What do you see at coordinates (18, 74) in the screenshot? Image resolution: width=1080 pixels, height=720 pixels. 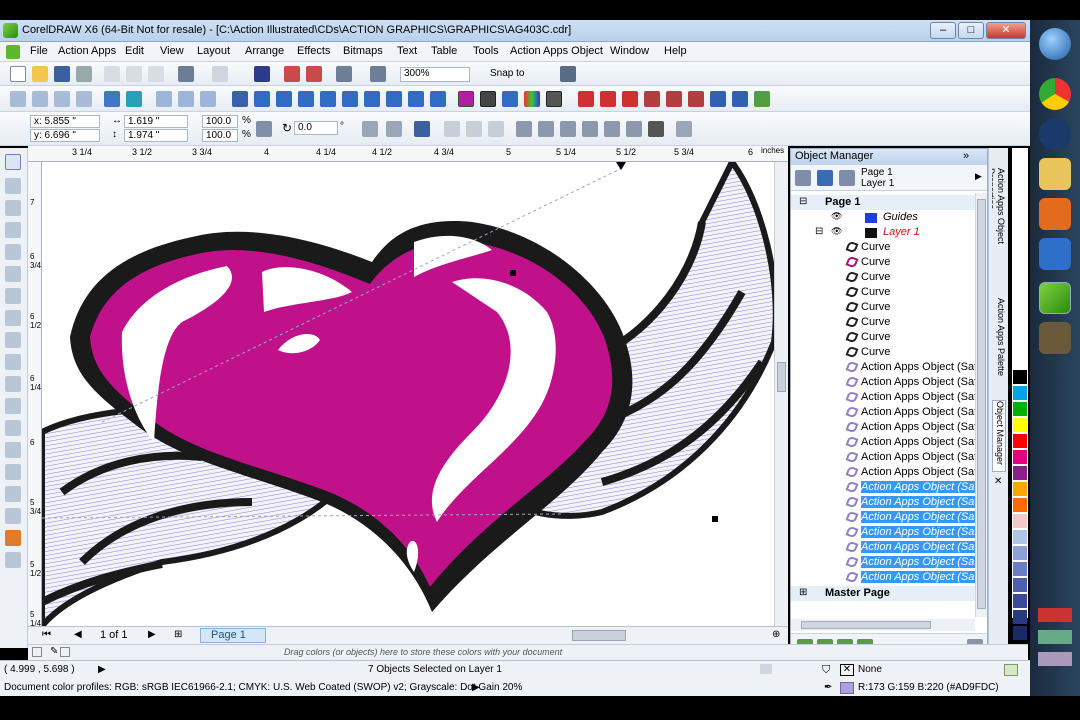 I see `new-icon` at bounding box center [18, 74].